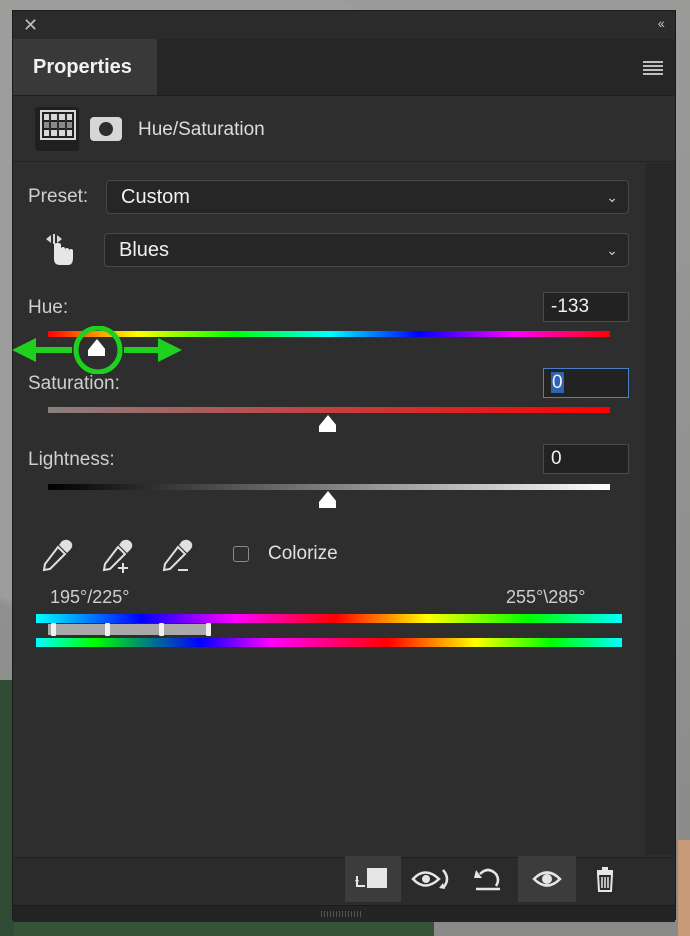  Describe the element at coordinates (430, 879) in the screenshot. I see `view-previous-state-icon` at that location.